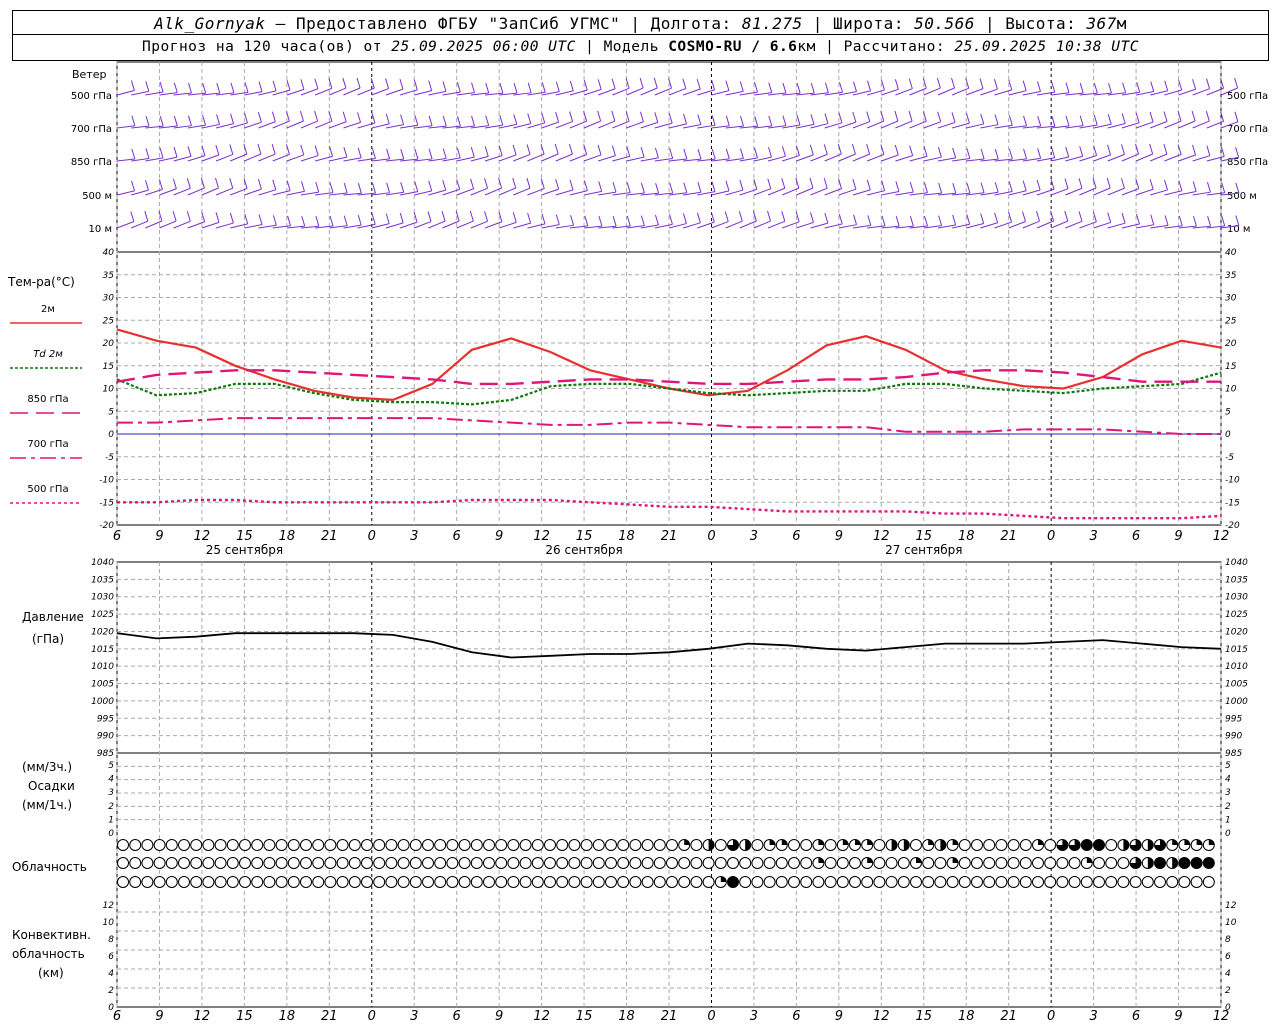 The height and width of the screenshot is (1024, 1280). I want to click on date-label: 27 сентября, so click(923, 550).